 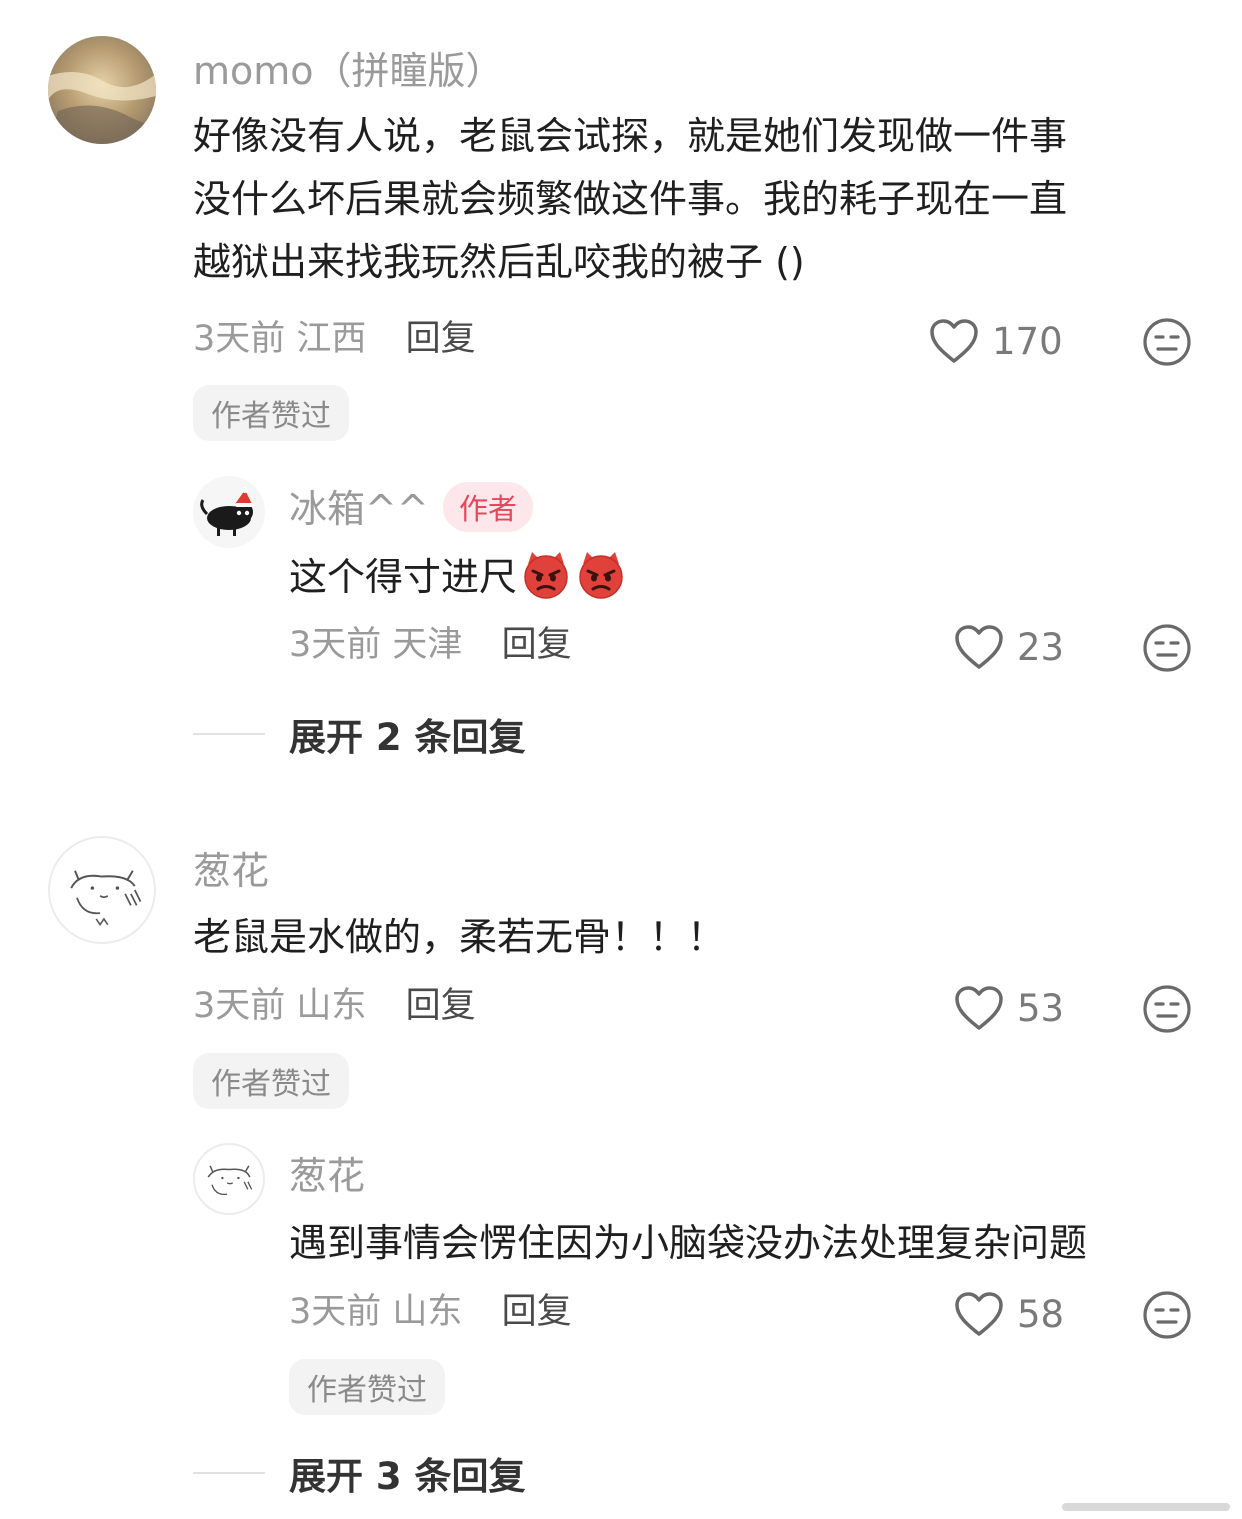 What do you see at coordinates (688, 1243) in the screenshot?
I see `comment-text: 遇到事情会愣住因为小脑袋没办法处理复杂问题` at bounding box center [688, 1243].